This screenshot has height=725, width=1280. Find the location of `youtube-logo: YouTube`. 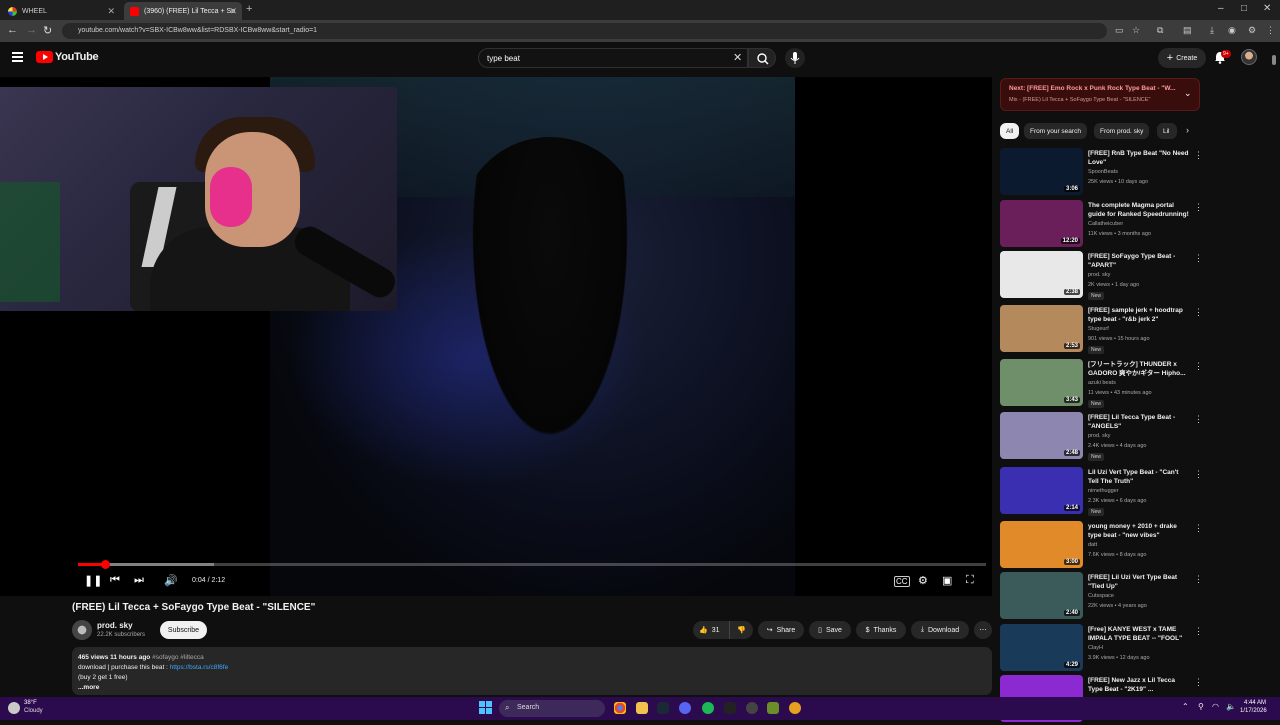

youtube-logo: YouTube is located at coordinates (67, 57).